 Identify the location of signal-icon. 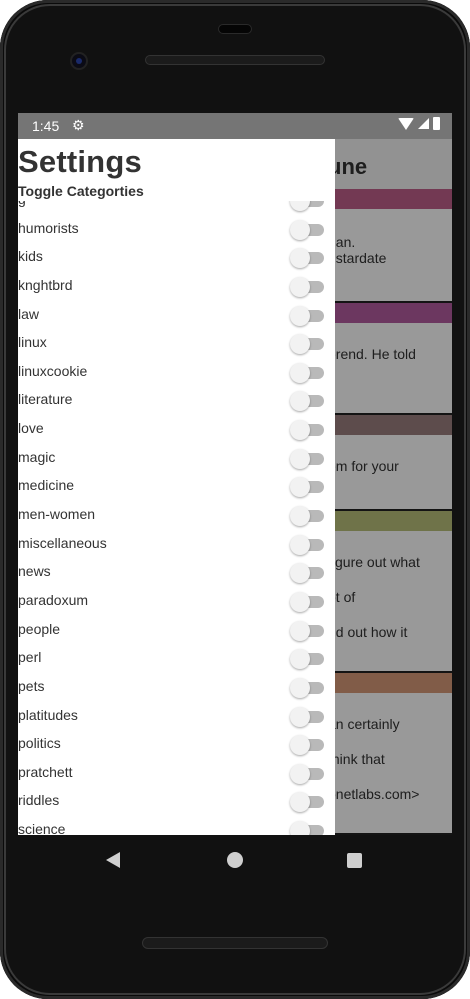
(423, 123).